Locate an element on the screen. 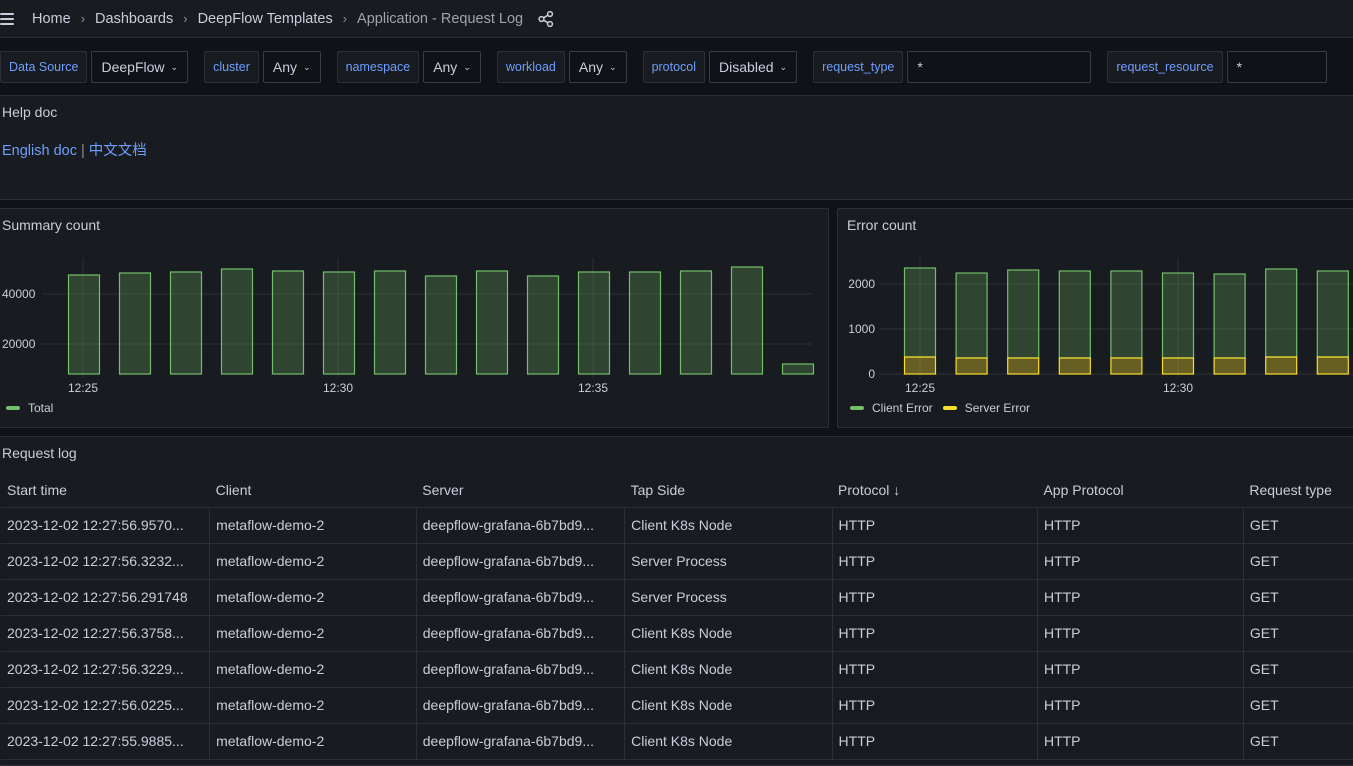  cell-app-protocol: HTTP is located at coordinates (1140, 741).